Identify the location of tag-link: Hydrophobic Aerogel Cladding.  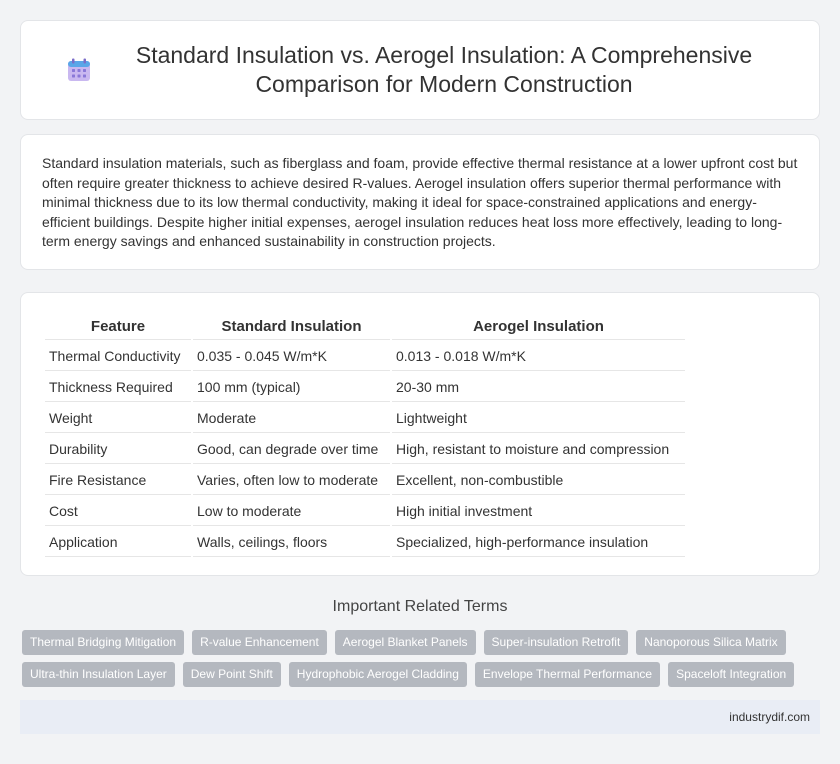
(377, 674).